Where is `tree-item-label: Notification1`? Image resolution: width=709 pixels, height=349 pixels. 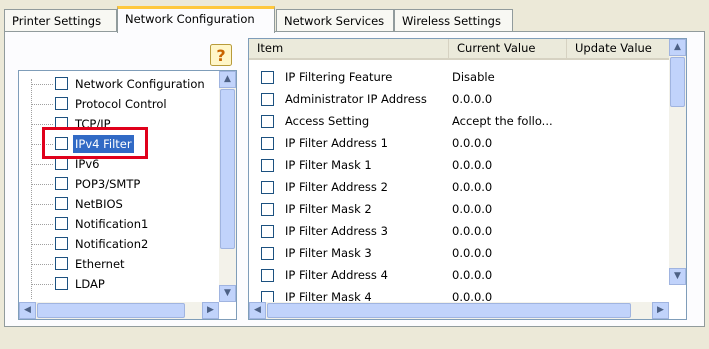 tree-item-label: Notification1 is located at coordinates (112, 224).